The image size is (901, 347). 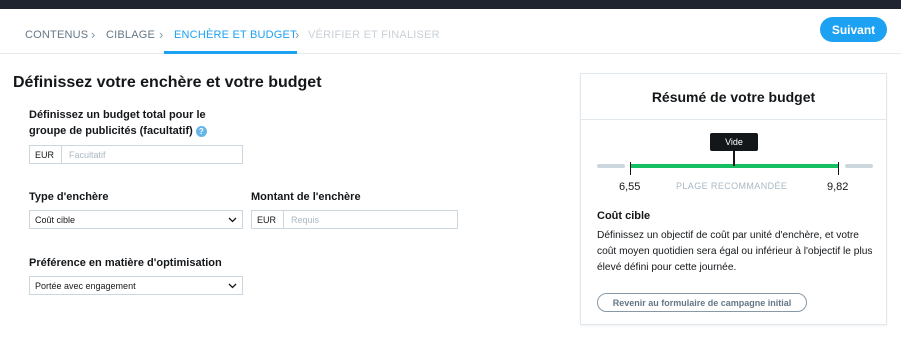 What do you see at coordinates (630, 168) in the screenshot?
I see `range-min-tick` at bounding box center [630, 168].